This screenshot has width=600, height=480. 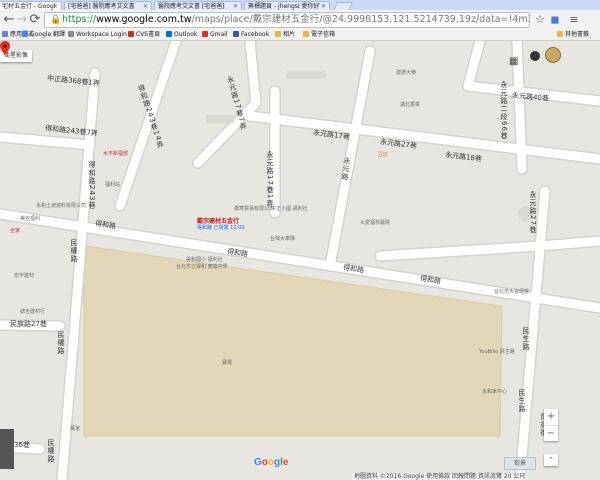 What do you see at coordinates (319, 35) in the screenshot?
I see `bookmark-email: 電子信箱` at bounding box center [319, 35].